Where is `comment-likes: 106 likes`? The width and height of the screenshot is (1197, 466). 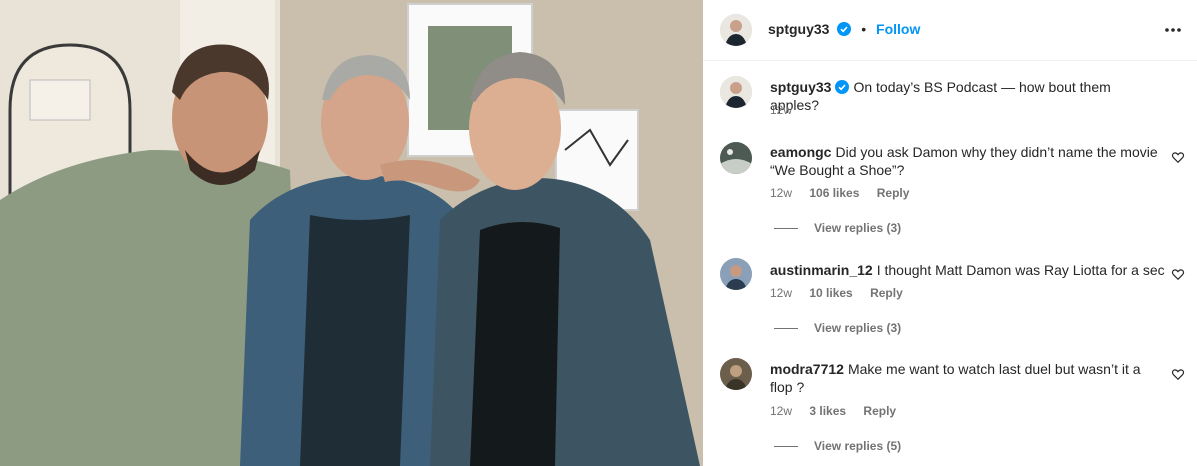 comment-likes: 106 likes is located at coordinates (834, 193).